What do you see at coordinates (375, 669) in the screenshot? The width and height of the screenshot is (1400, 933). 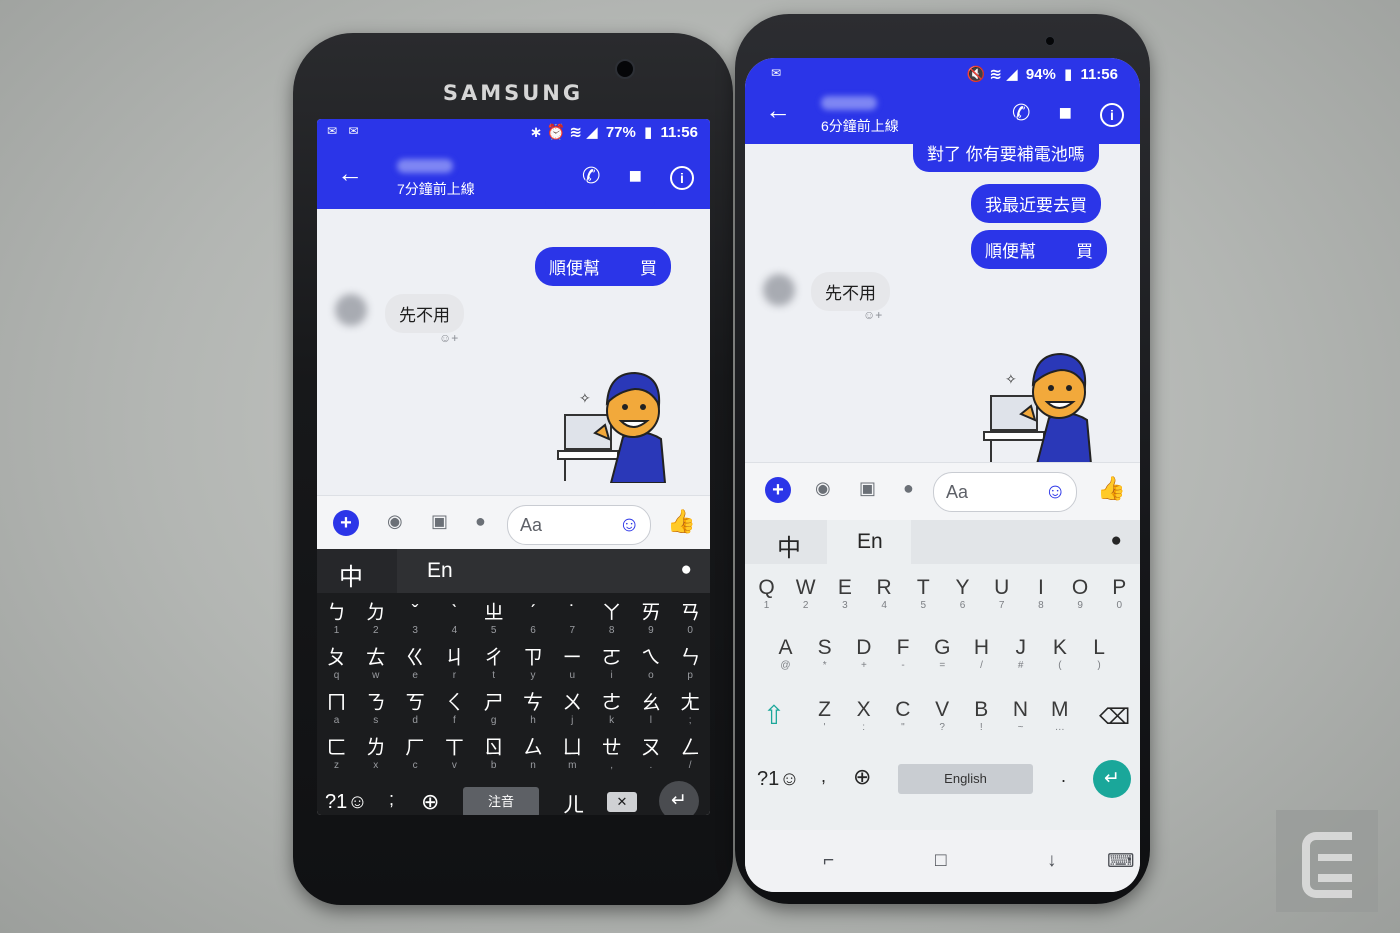 I see `key-w: ㄊw` at bounding box center [375, 669].